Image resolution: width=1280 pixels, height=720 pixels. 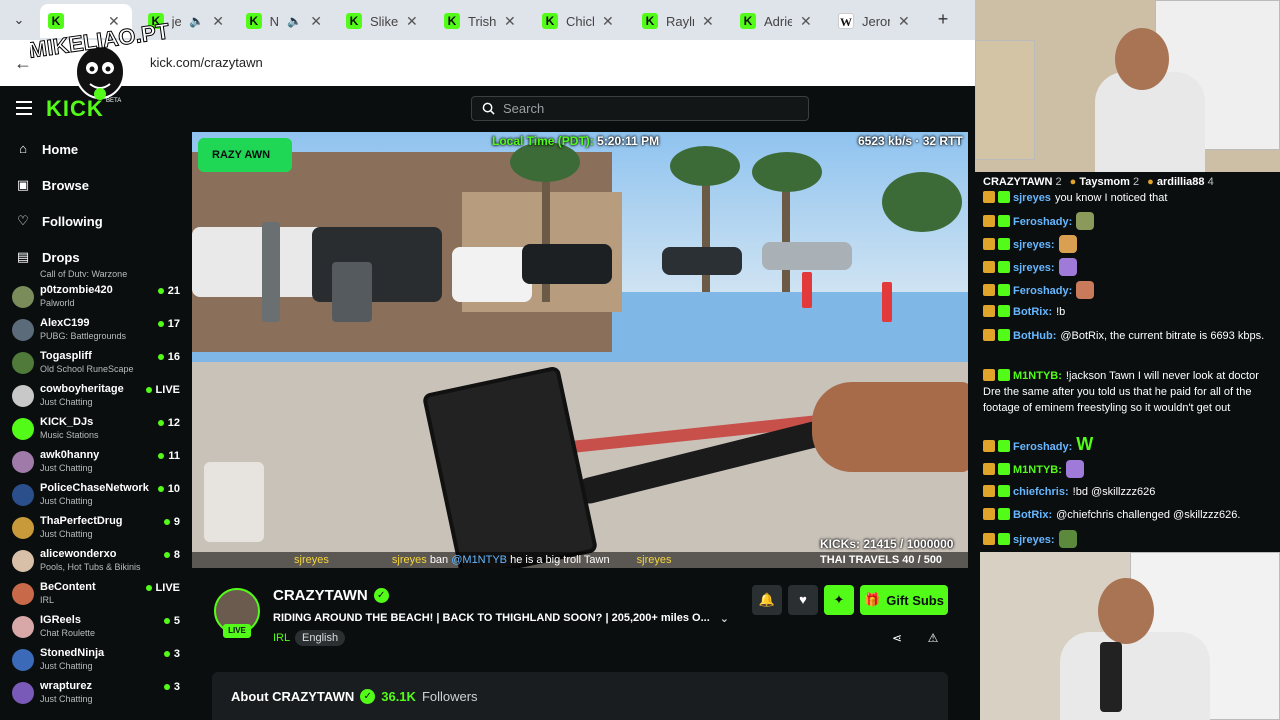 I want to click on chat-message: sjreyes:, so click(x=1128, y=267).